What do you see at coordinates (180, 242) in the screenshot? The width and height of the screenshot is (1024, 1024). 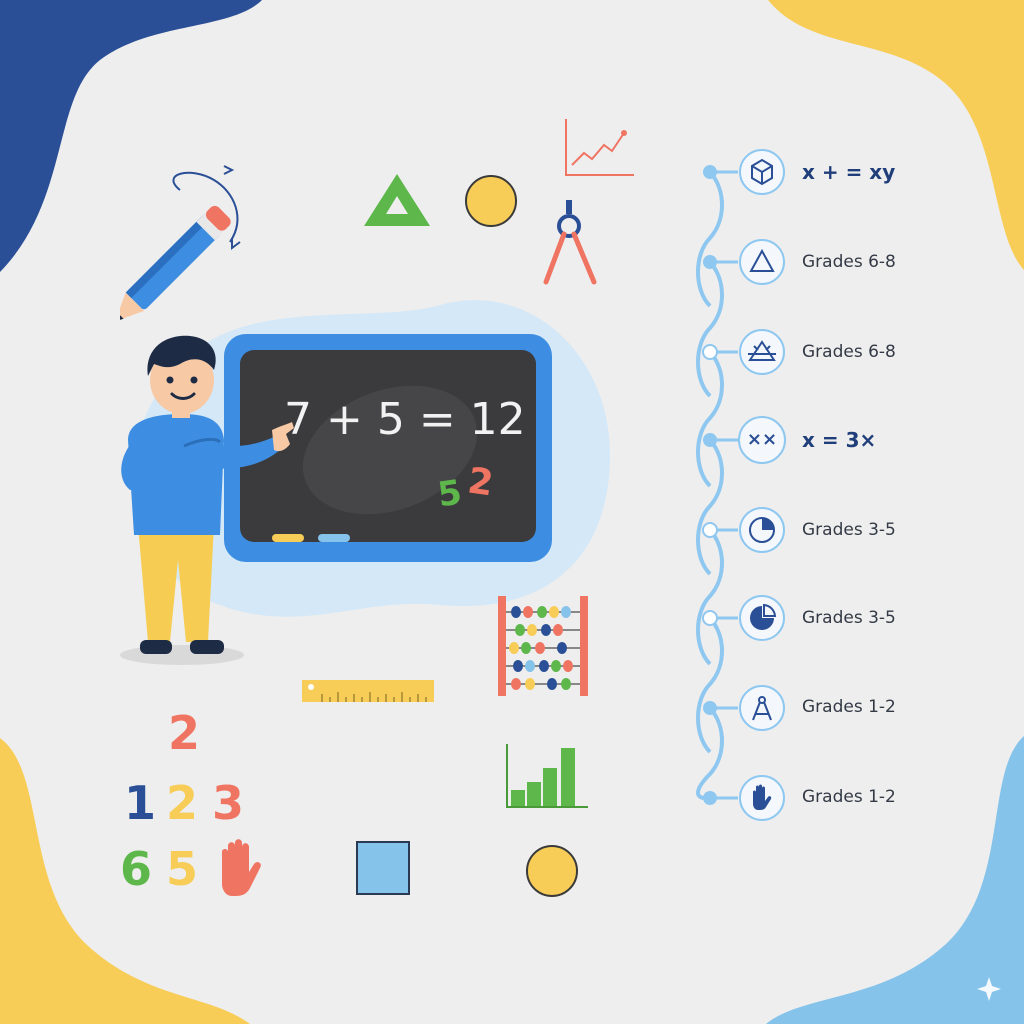 I see `pencil-icon` at bounding box center [180, 242].